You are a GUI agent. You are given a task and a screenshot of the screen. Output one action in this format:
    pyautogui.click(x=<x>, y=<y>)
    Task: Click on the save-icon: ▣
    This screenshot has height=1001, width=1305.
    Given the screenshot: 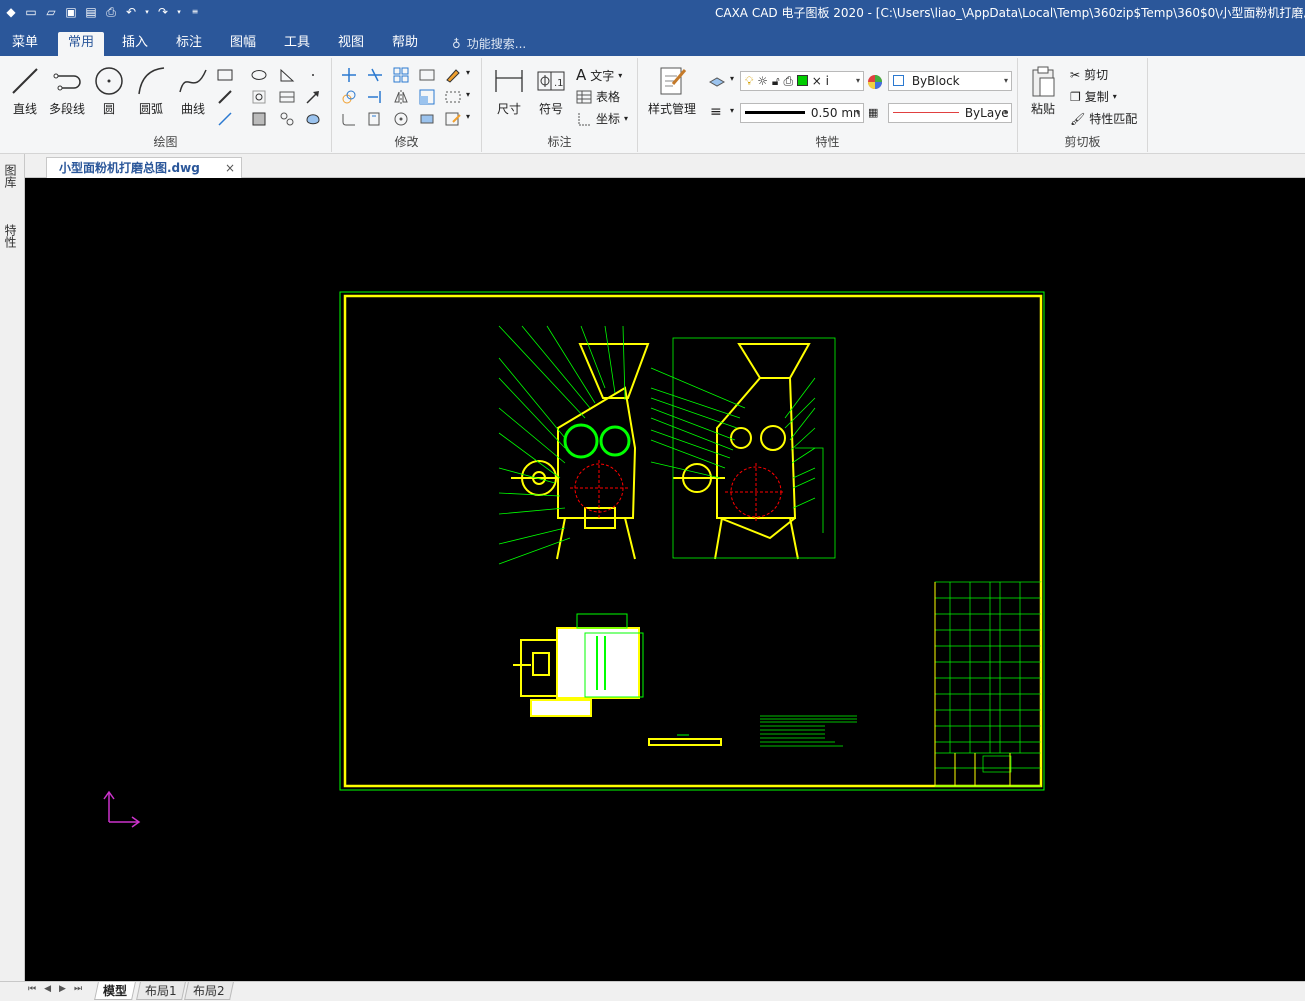 What is the action you would take?
    pyautogui.click(x=71, y=12)
    